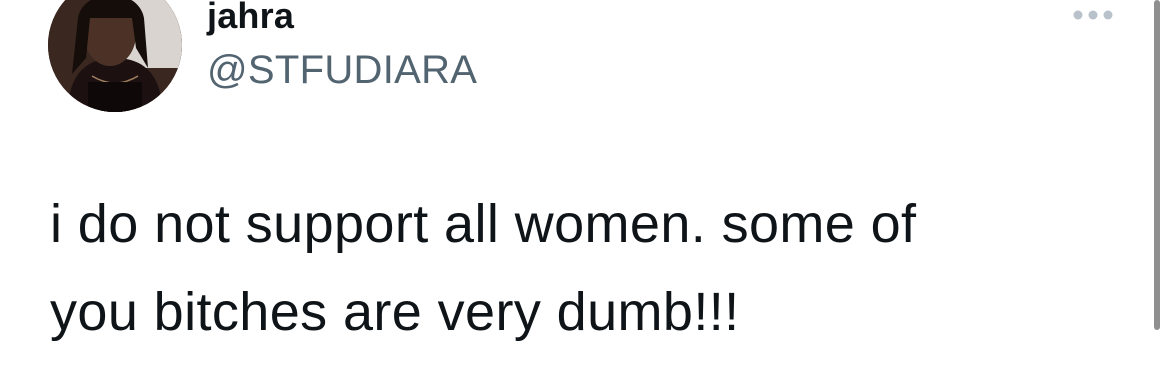  What do you see at coordinates (1157, 165) in the screenshot?
I see `scrollbar-thumb` at bounding box center [1157, 165].